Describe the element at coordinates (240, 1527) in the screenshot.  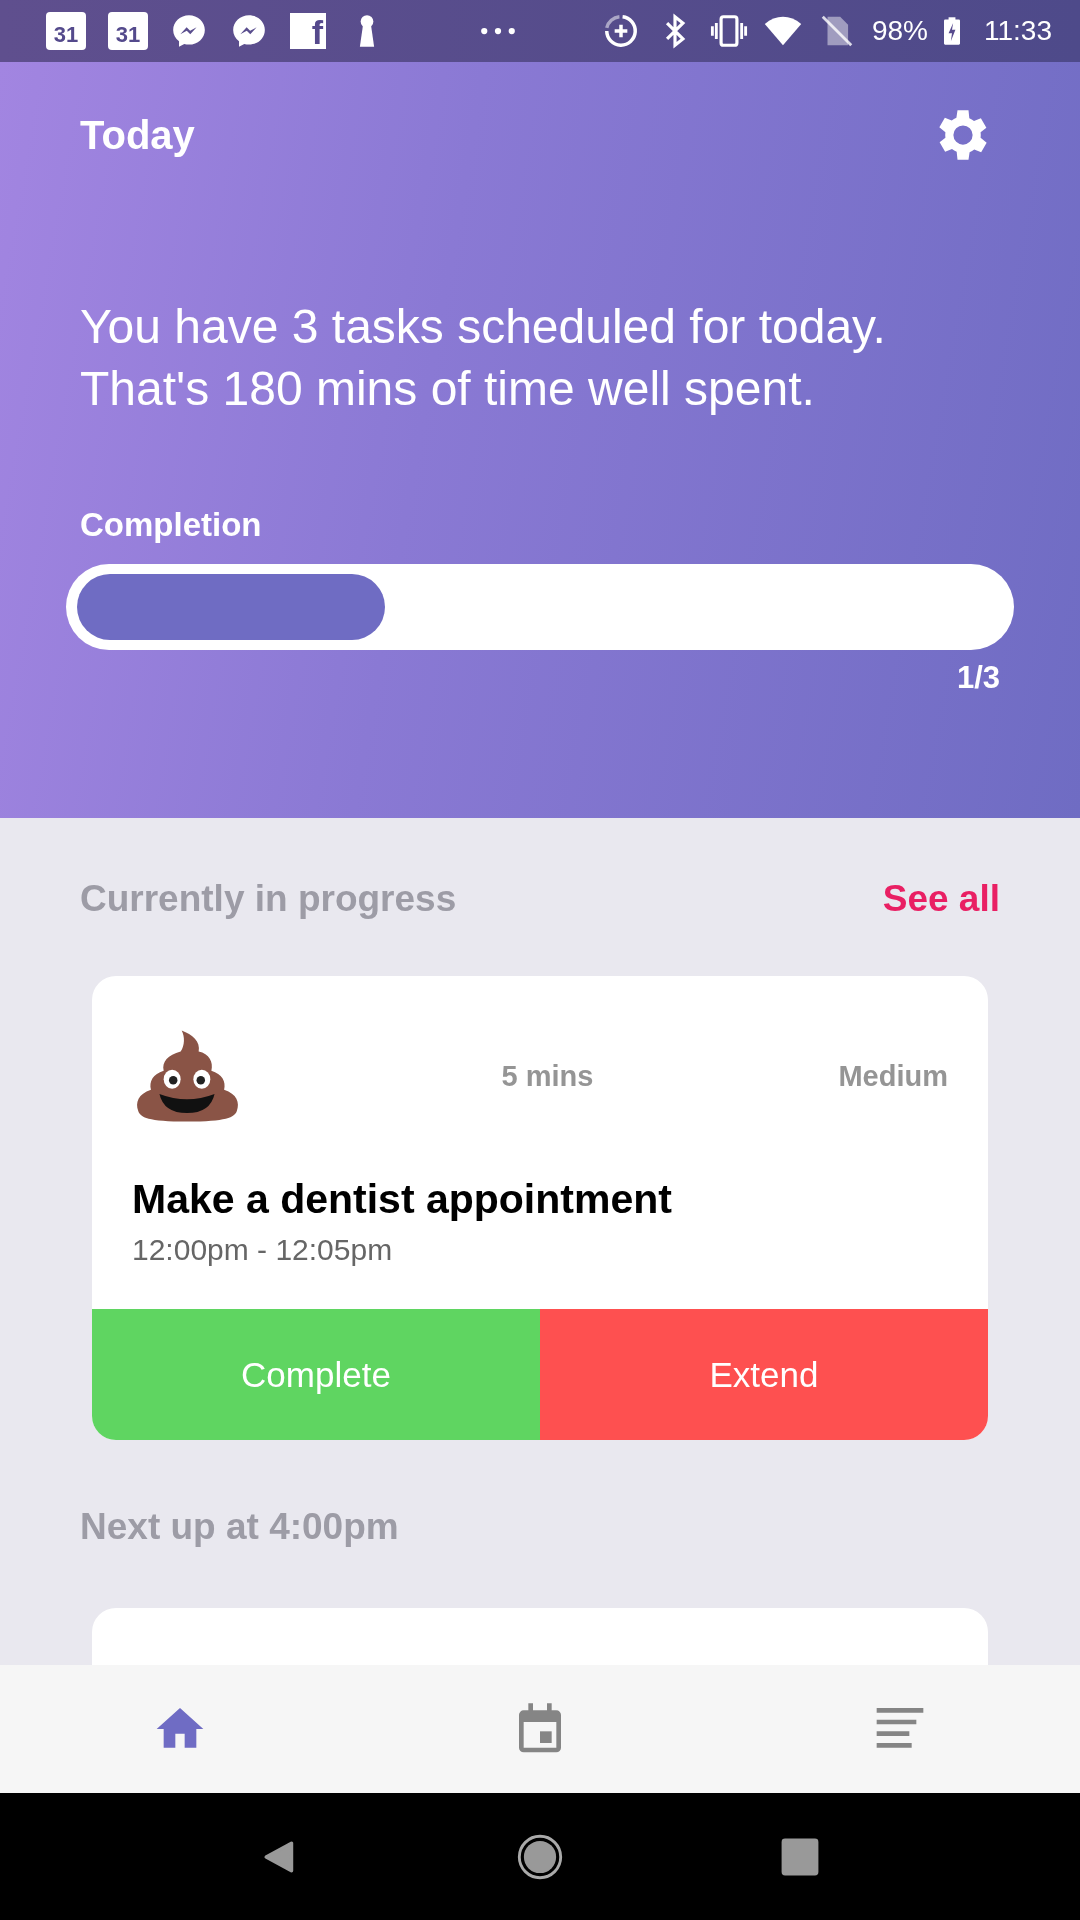
I see `section-heading: Next up at 4:00pm` at that location.